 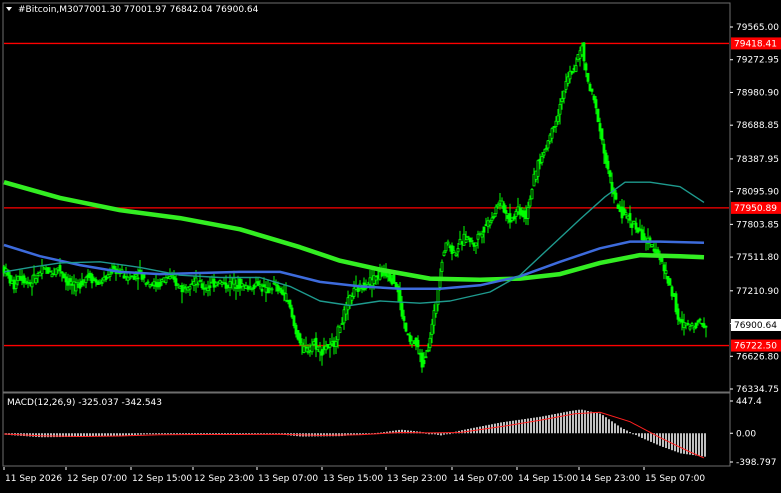 What do you see at coordinates (757, 61) in the screenshot?
I see `price-label: 79272.95` at bounding box center [757, 61].